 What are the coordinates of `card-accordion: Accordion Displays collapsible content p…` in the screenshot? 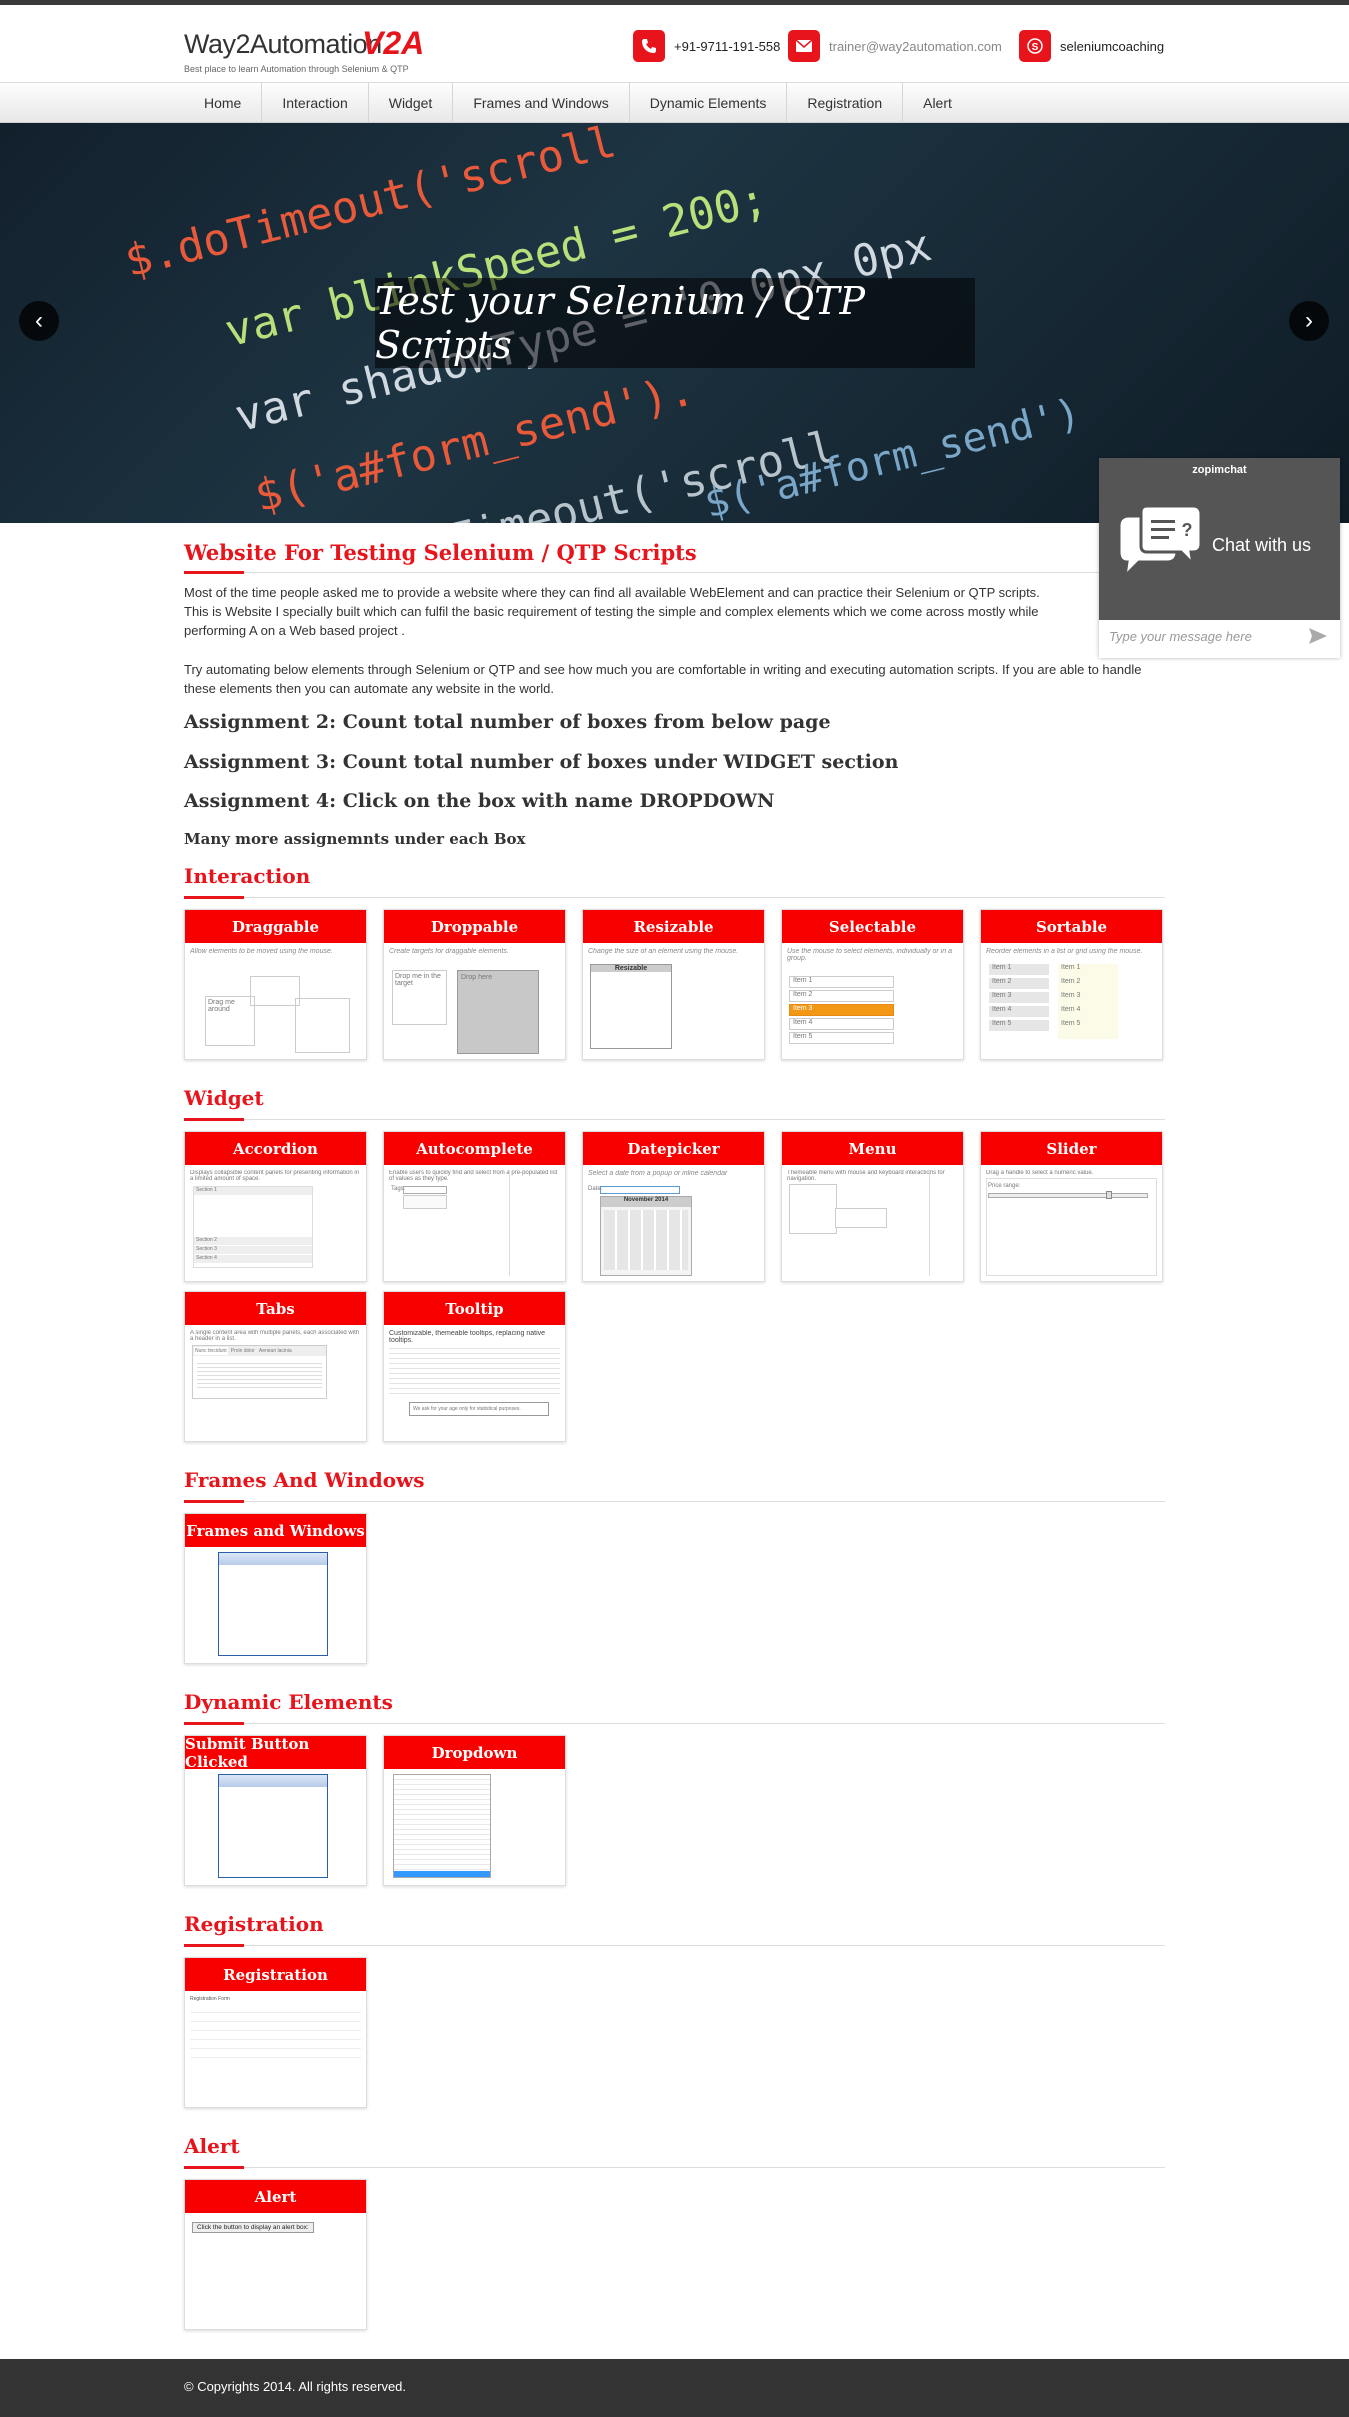 It's located at (275, 1206).